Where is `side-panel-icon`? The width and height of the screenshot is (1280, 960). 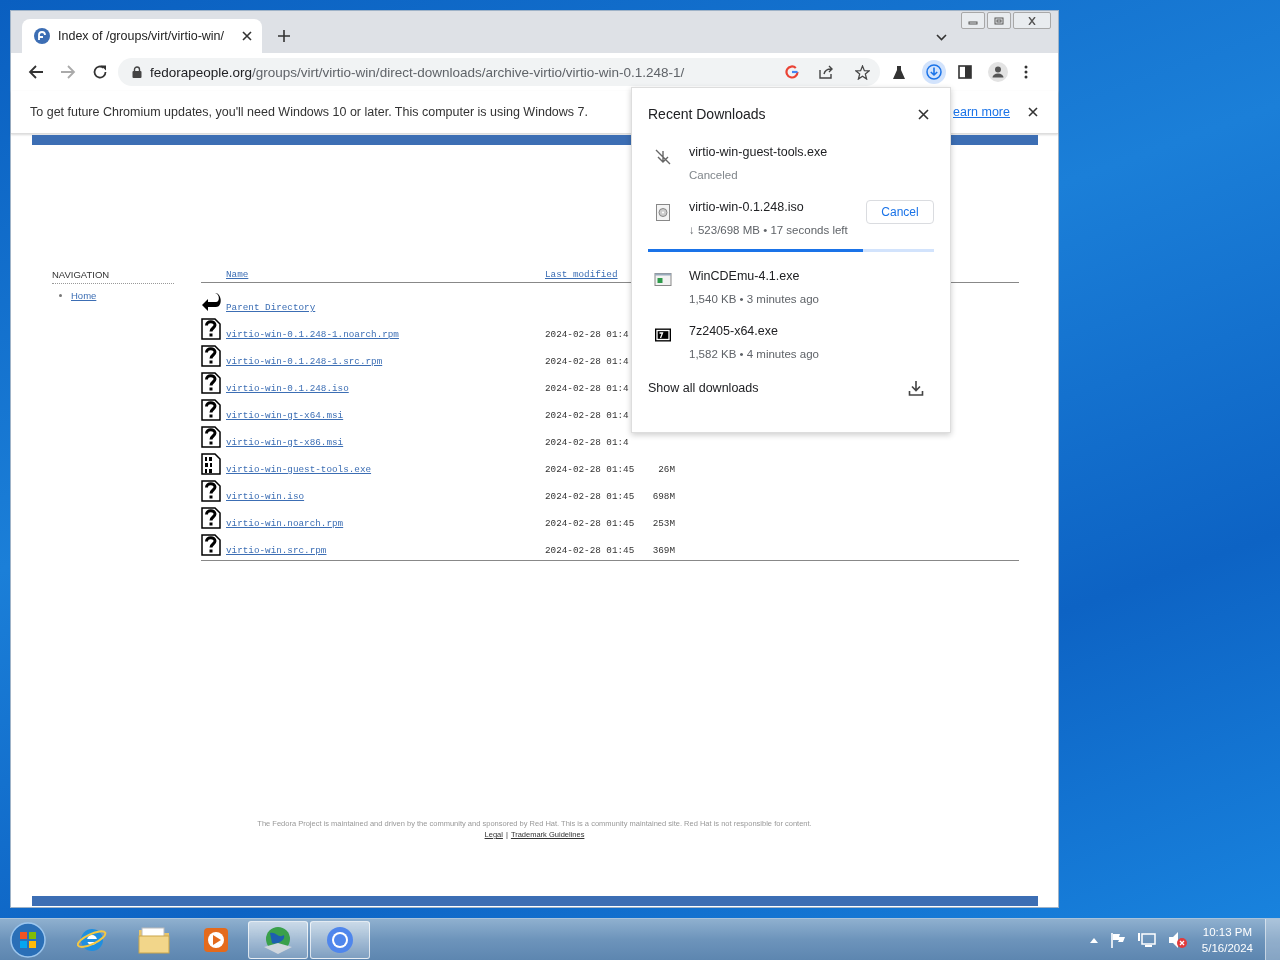 side-panel-icon is located at coordinates (965, 72).